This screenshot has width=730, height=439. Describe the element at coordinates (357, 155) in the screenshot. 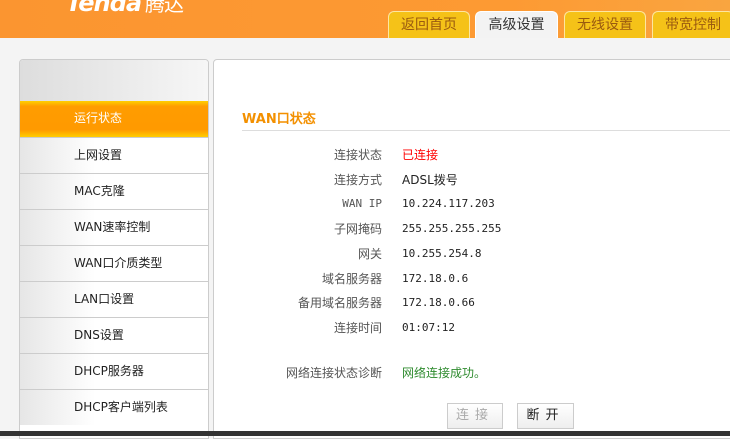

I see `row-label: 连接状态` at that location.